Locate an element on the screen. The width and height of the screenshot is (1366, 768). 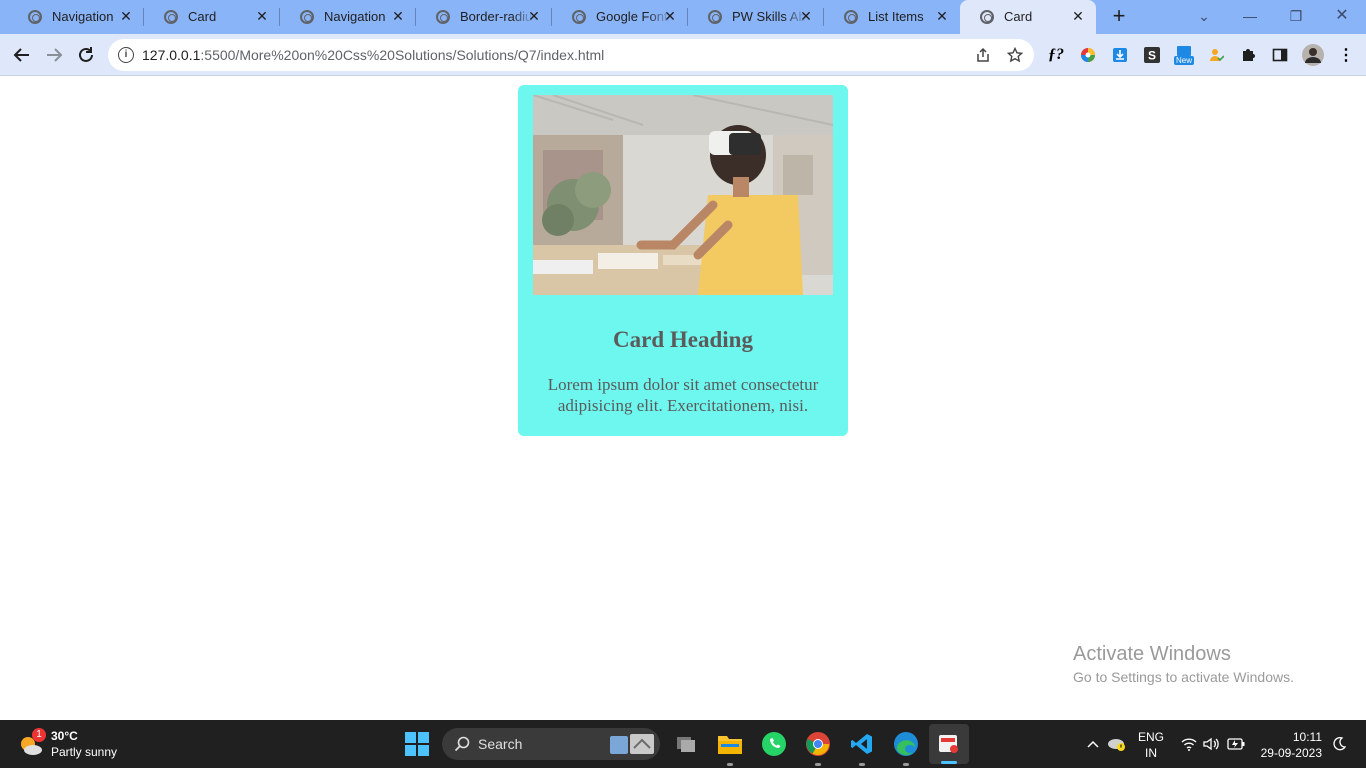
tab-list-items: List Items ✕ is located at coordinates (892, 17).